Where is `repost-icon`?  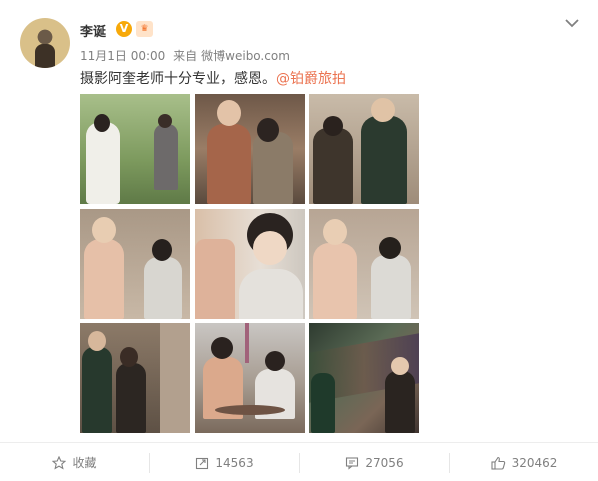
repost-icon is located at coordinates (202, 463).